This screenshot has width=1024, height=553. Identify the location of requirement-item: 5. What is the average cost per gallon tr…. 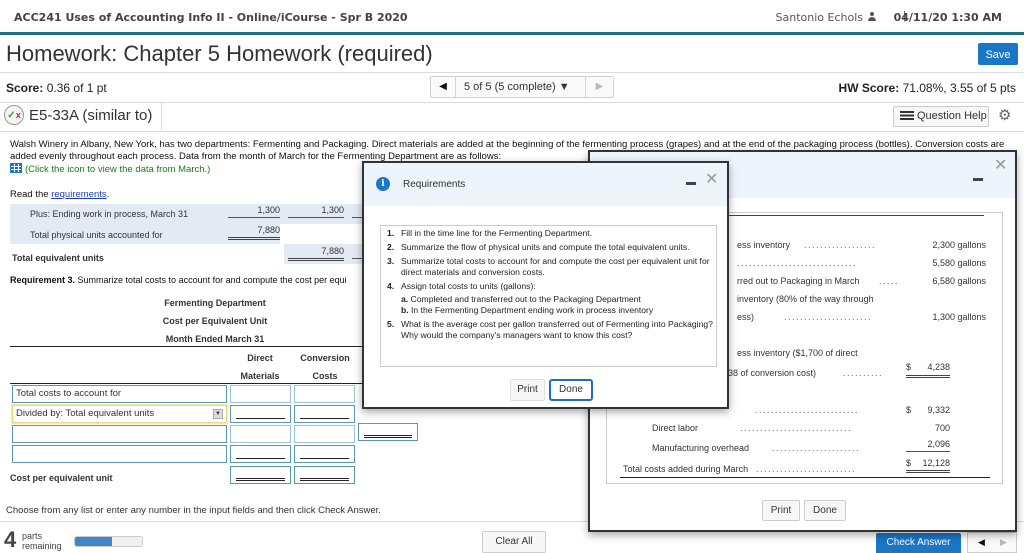
(550, 330).